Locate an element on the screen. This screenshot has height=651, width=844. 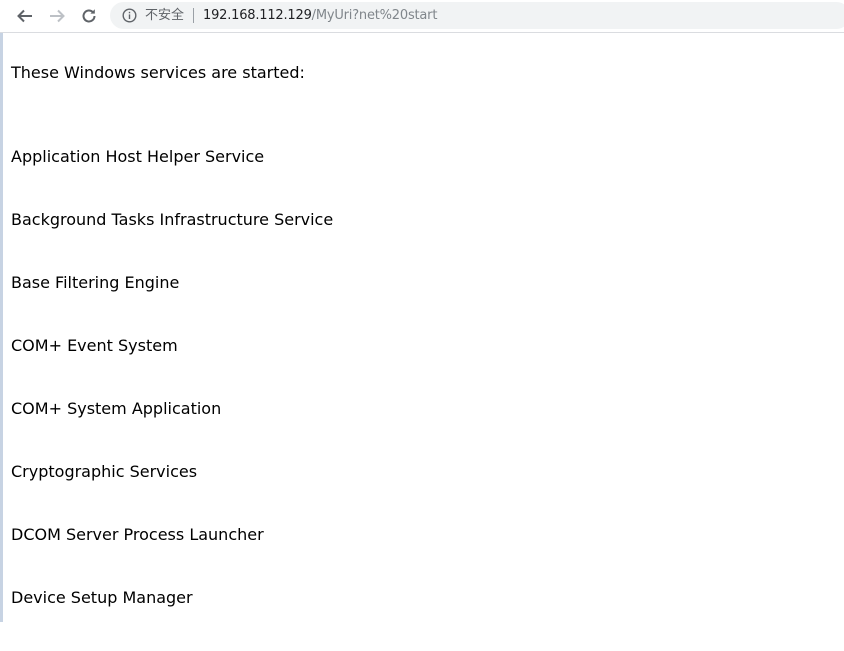
url-host: 192.168.112.129 is located at coordinates (257, 15).